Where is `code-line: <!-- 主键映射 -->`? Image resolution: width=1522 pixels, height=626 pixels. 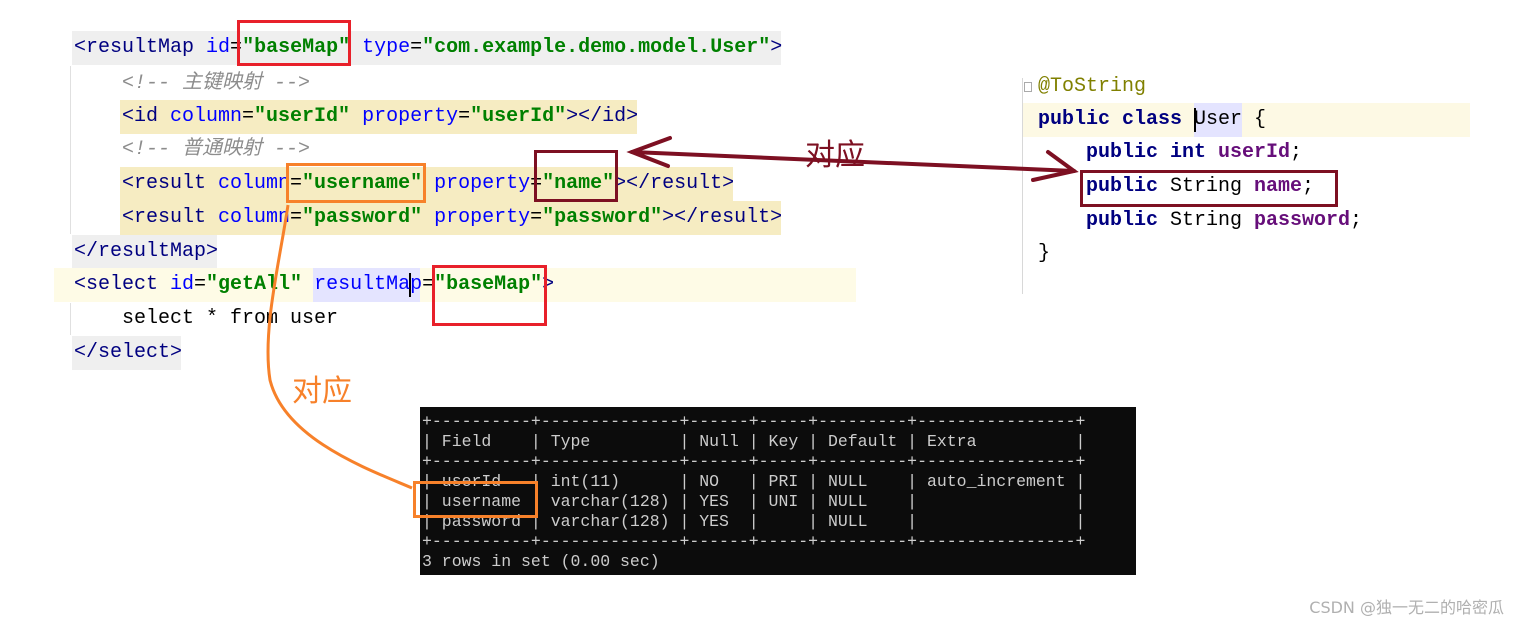
code-line: <!-- 主键映射 --> is located at coordinates (216, 84).